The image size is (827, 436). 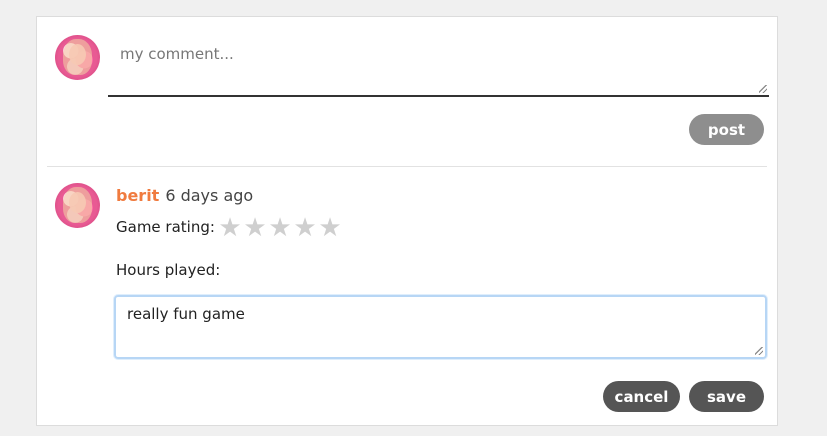 I want to click on edit-comment-wrapper: really fun game, so click(x=440, y=327).